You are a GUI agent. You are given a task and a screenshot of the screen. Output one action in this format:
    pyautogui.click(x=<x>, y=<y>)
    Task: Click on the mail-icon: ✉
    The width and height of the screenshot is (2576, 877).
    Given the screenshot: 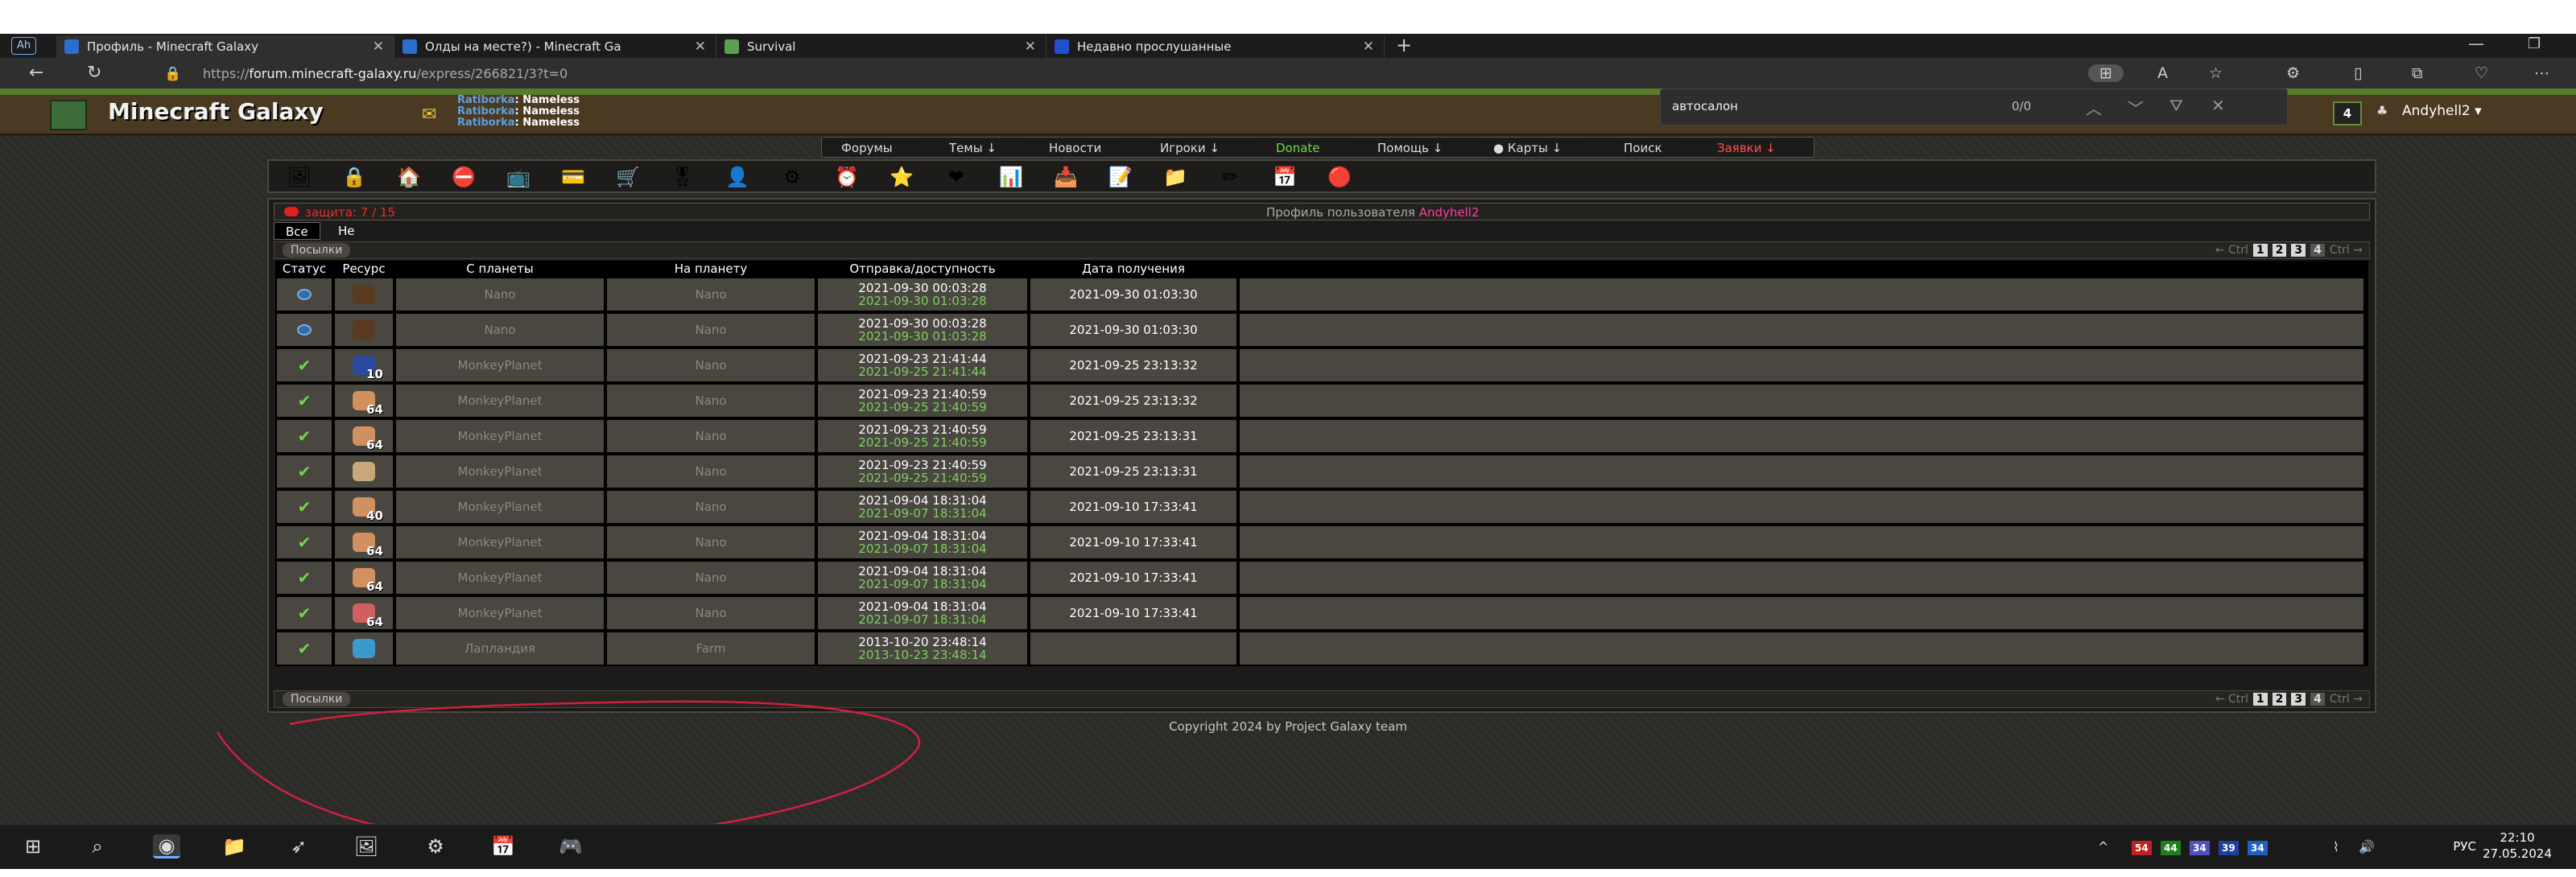 What is the action you would take?
    pyautogui.click(x=429, y=115)
    